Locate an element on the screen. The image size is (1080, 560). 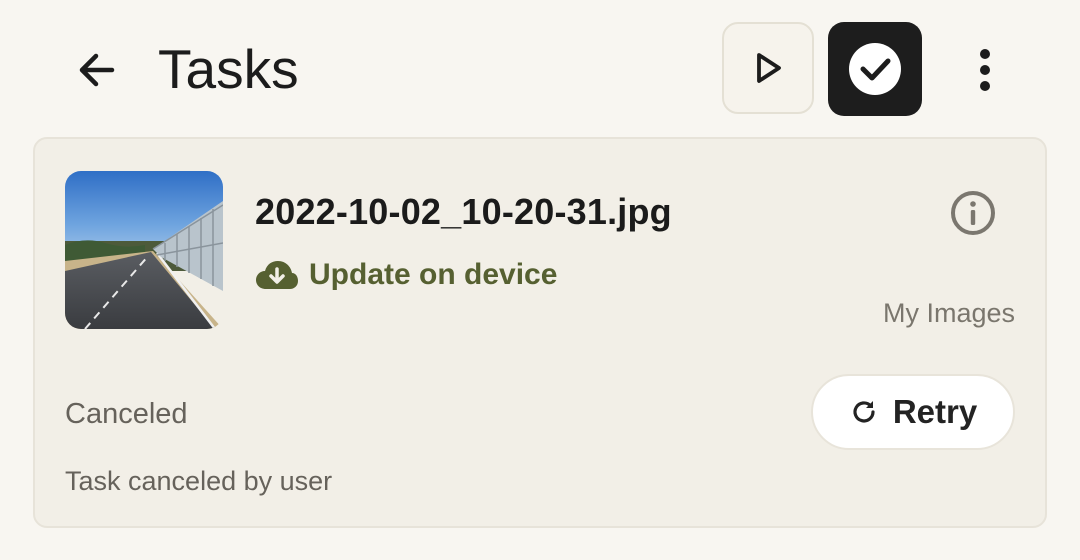
arrow-back-icon is located at coordinates (97, 70).